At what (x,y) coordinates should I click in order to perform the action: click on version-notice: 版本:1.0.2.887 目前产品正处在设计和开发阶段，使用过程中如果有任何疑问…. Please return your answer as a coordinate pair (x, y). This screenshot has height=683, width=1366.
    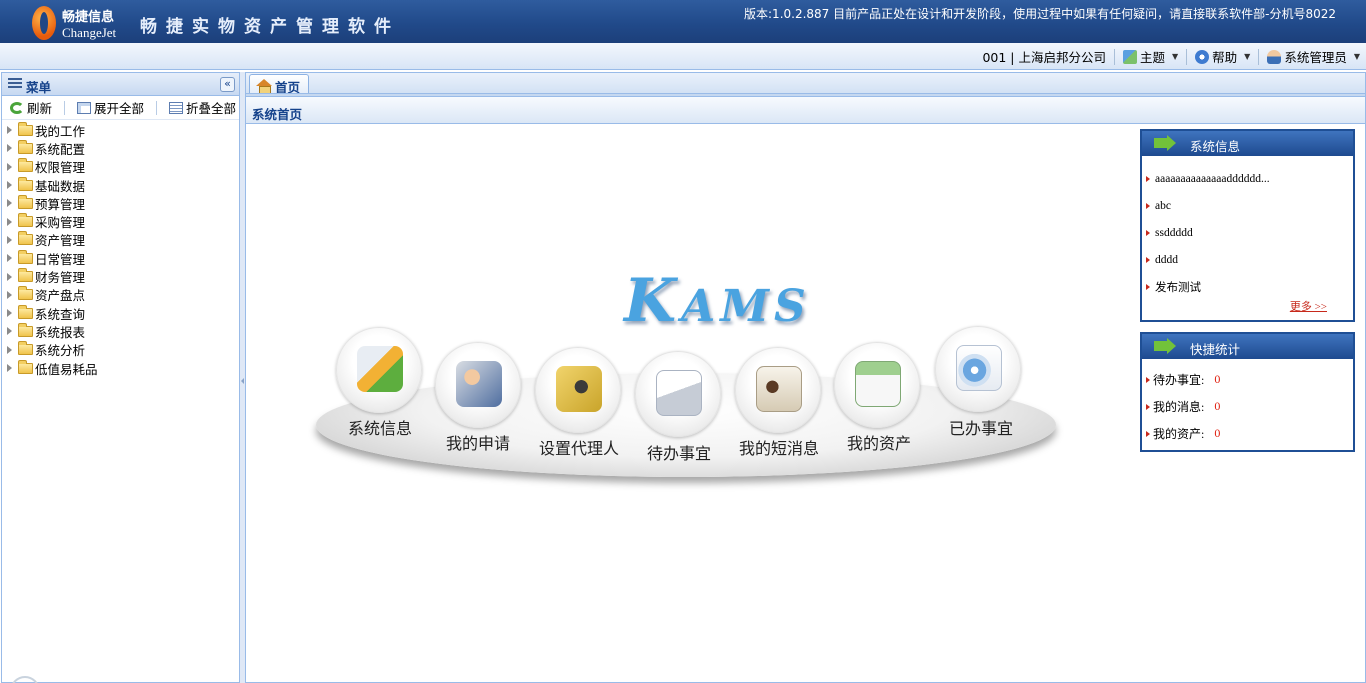
    Looking at the image, I should click on (1040, 14).